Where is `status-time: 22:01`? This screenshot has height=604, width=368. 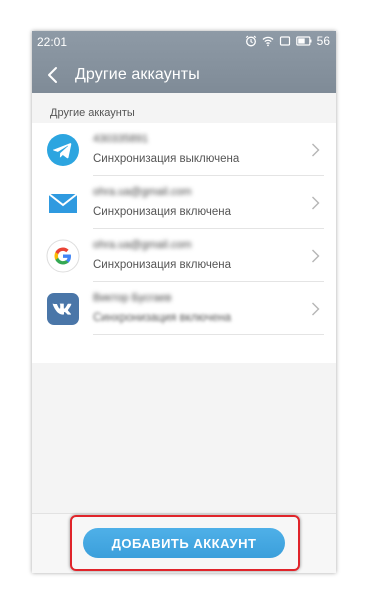
status-time: 22:01 is located at coordinates (52, 42).